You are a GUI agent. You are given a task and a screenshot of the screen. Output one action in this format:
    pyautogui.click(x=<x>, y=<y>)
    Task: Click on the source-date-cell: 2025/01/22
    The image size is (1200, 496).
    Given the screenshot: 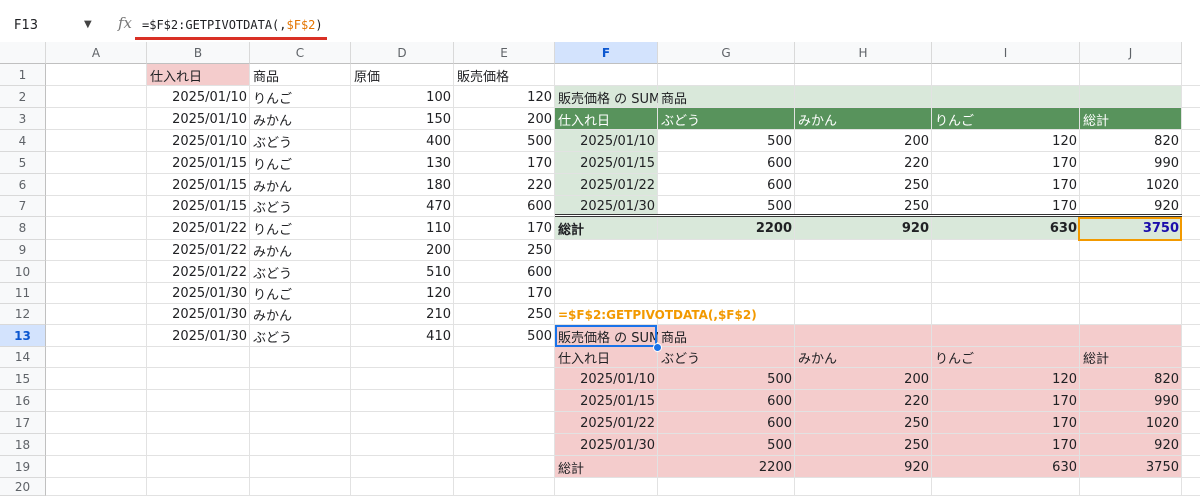 What is the action you would take?
    pyautogui.click(x=198, y=228)
    